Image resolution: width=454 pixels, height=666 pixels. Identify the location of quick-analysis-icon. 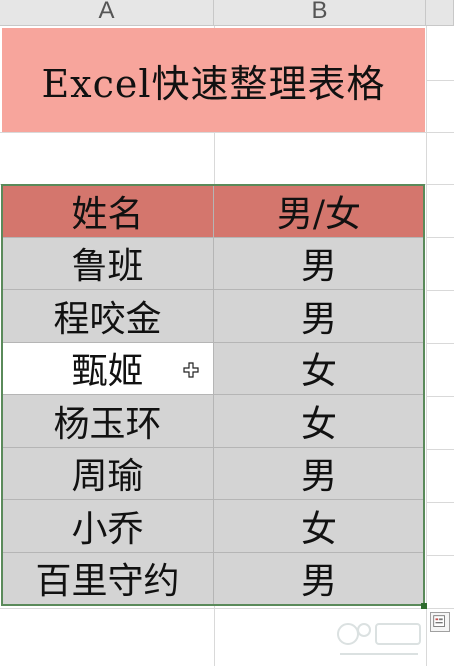
(439, 621).